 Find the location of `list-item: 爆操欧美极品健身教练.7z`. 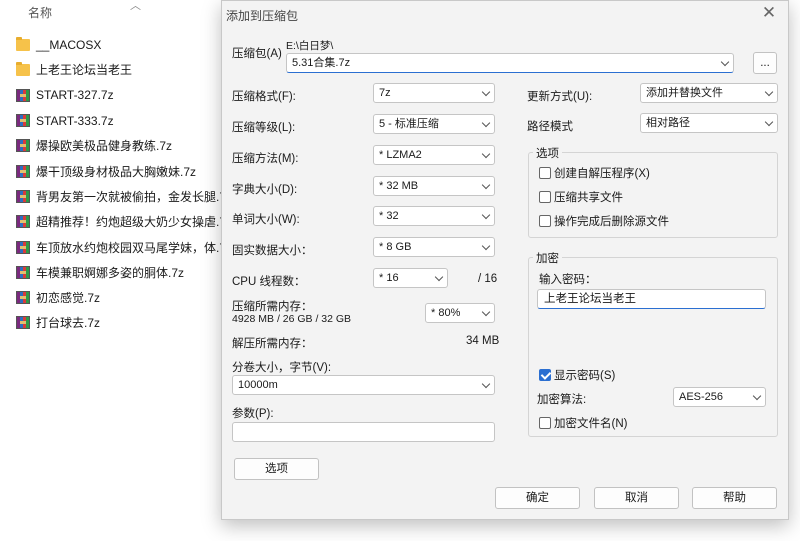

list-item: 爆操欧美极品健身教练.7z is located at coordinates (123, 145).